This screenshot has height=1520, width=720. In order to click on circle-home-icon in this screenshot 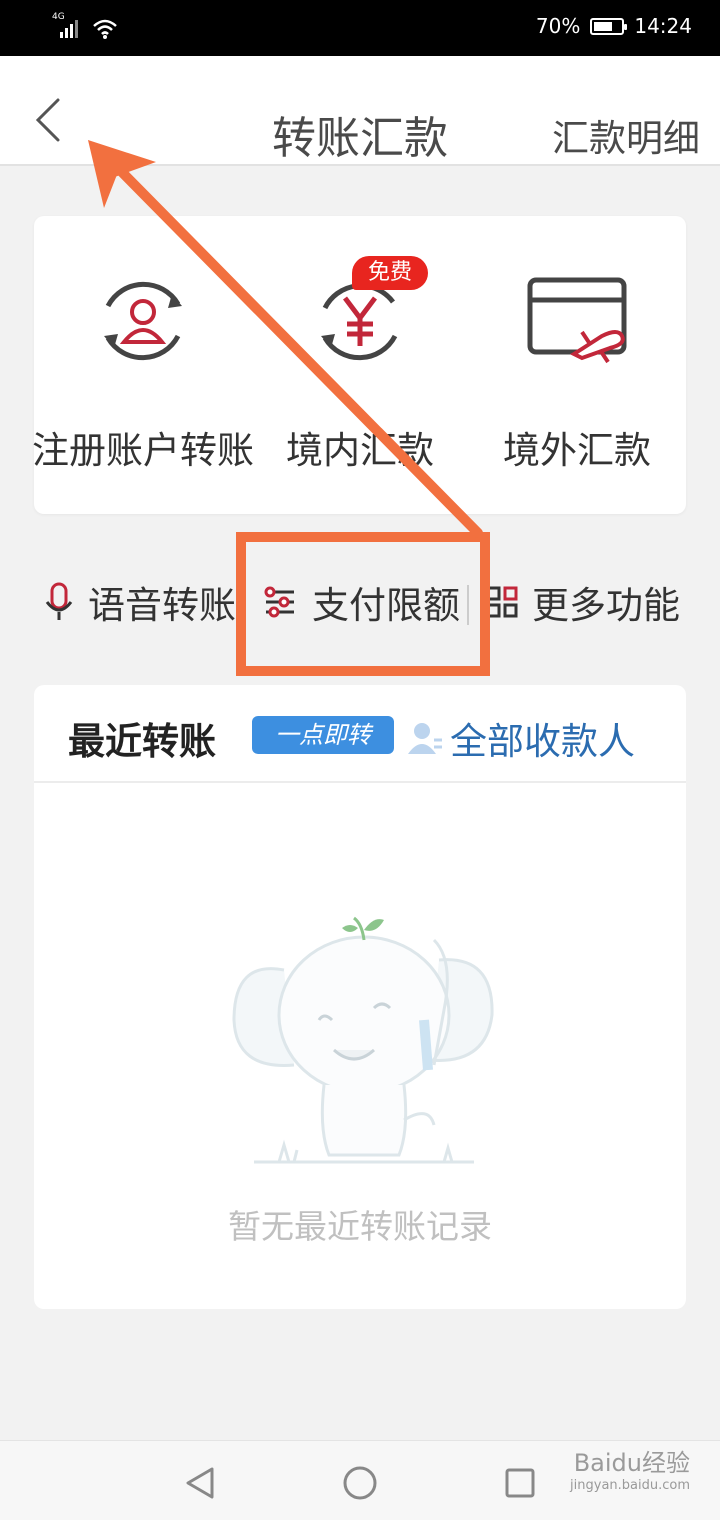, I will do `click(360, 1483)`.